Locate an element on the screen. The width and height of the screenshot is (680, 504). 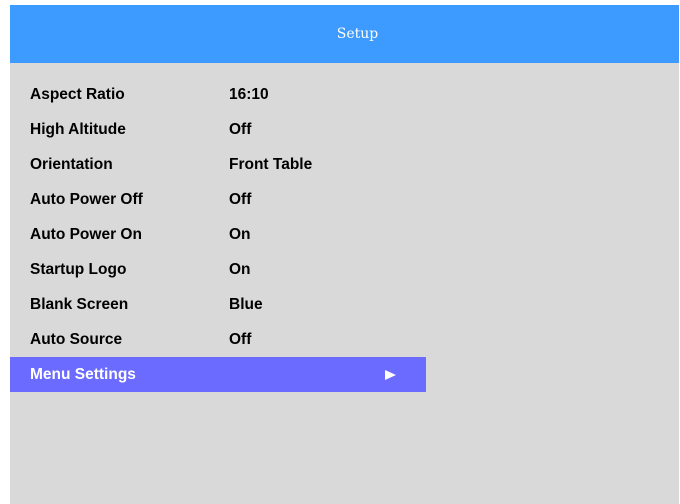
submenu-arrow-icon is located at coordinates (390, 375).